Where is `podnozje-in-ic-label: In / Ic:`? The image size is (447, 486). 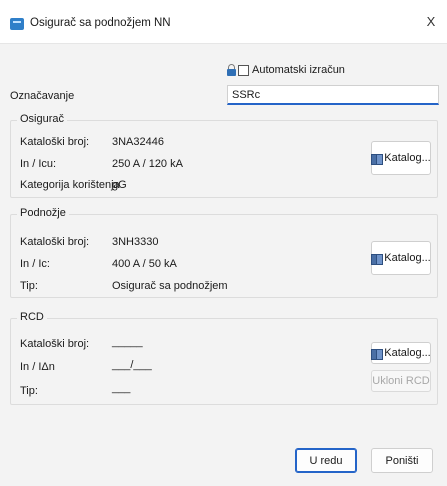 podnozje-in-ic-label: In / Ic: is located at coordinates (35, 264).